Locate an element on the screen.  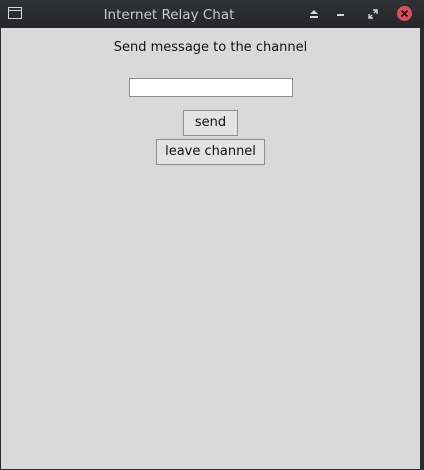
leave-channel-button: leave channel is located at coordinates (210, 152).